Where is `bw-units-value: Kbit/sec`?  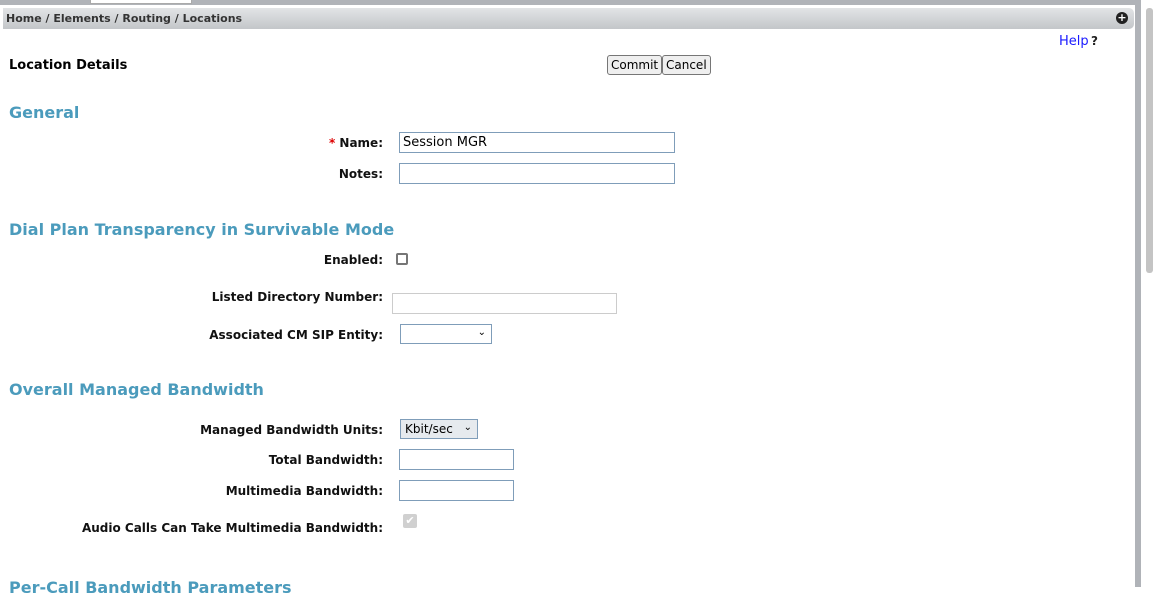
bw-units-value: Kbit/sec is located at coordinates (429, 429).